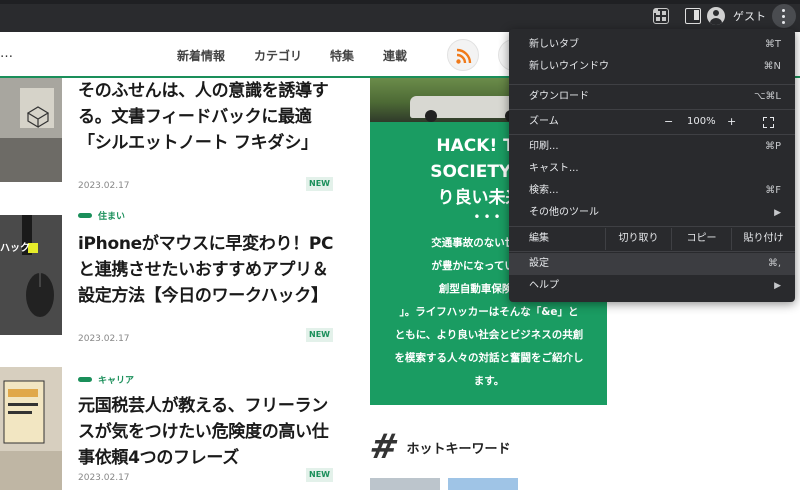 The height and width of the screenshot is (490, 800). I want to click on profile-button: ゲスト, so click(735, 16).